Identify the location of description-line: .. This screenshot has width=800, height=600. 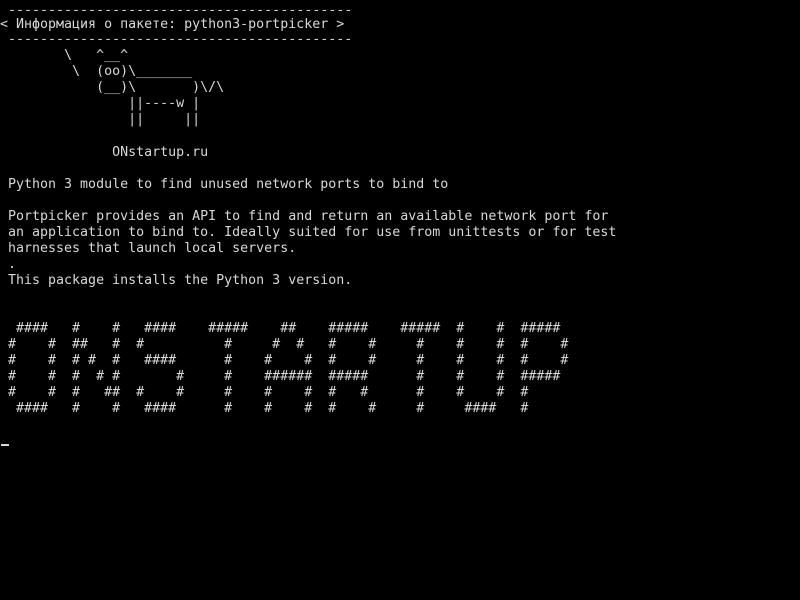
(8, 264).